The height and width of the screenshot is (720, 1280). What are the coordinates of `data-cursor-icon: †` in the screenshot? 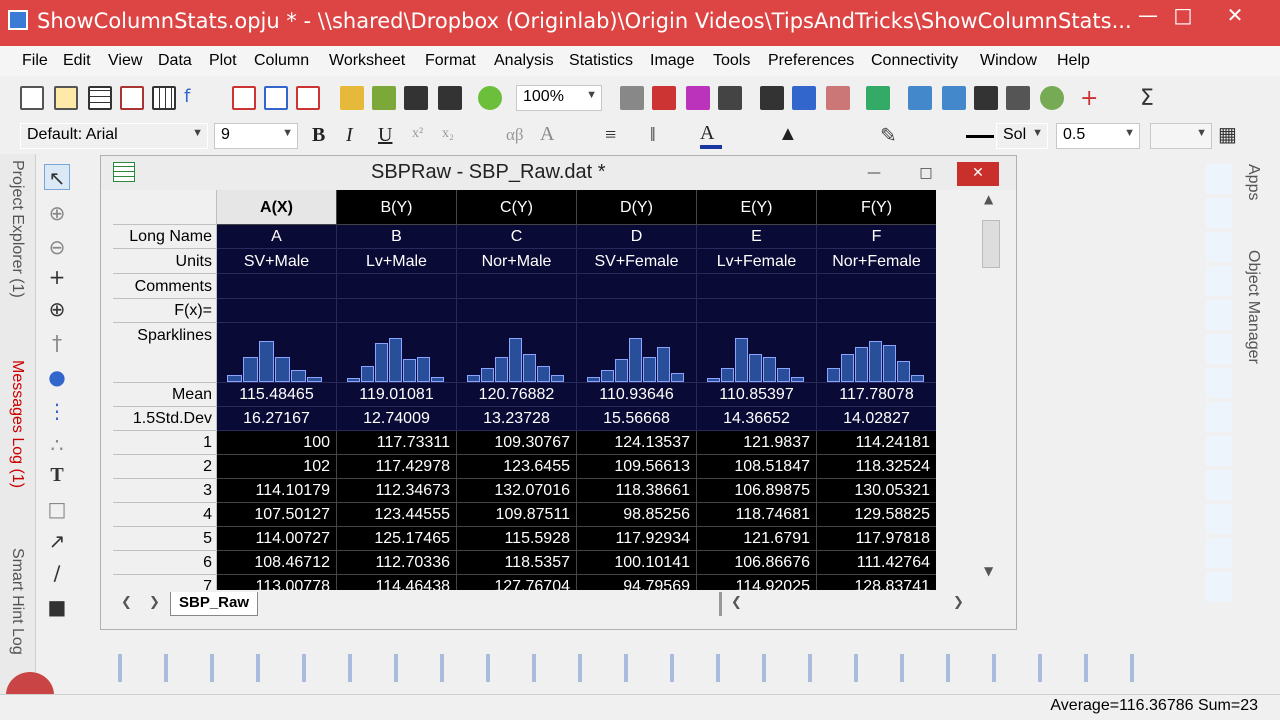 It's located at (57, 343).